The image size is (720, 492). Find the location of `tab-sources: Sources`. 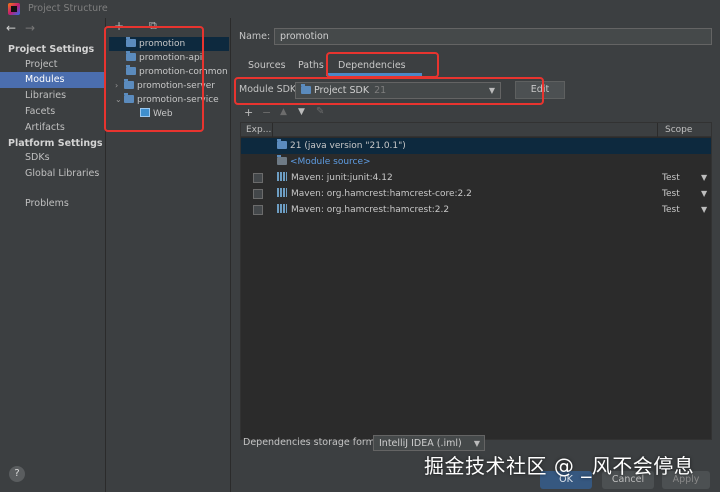

tab-sources: Sources is located at coordinates (267, 65).